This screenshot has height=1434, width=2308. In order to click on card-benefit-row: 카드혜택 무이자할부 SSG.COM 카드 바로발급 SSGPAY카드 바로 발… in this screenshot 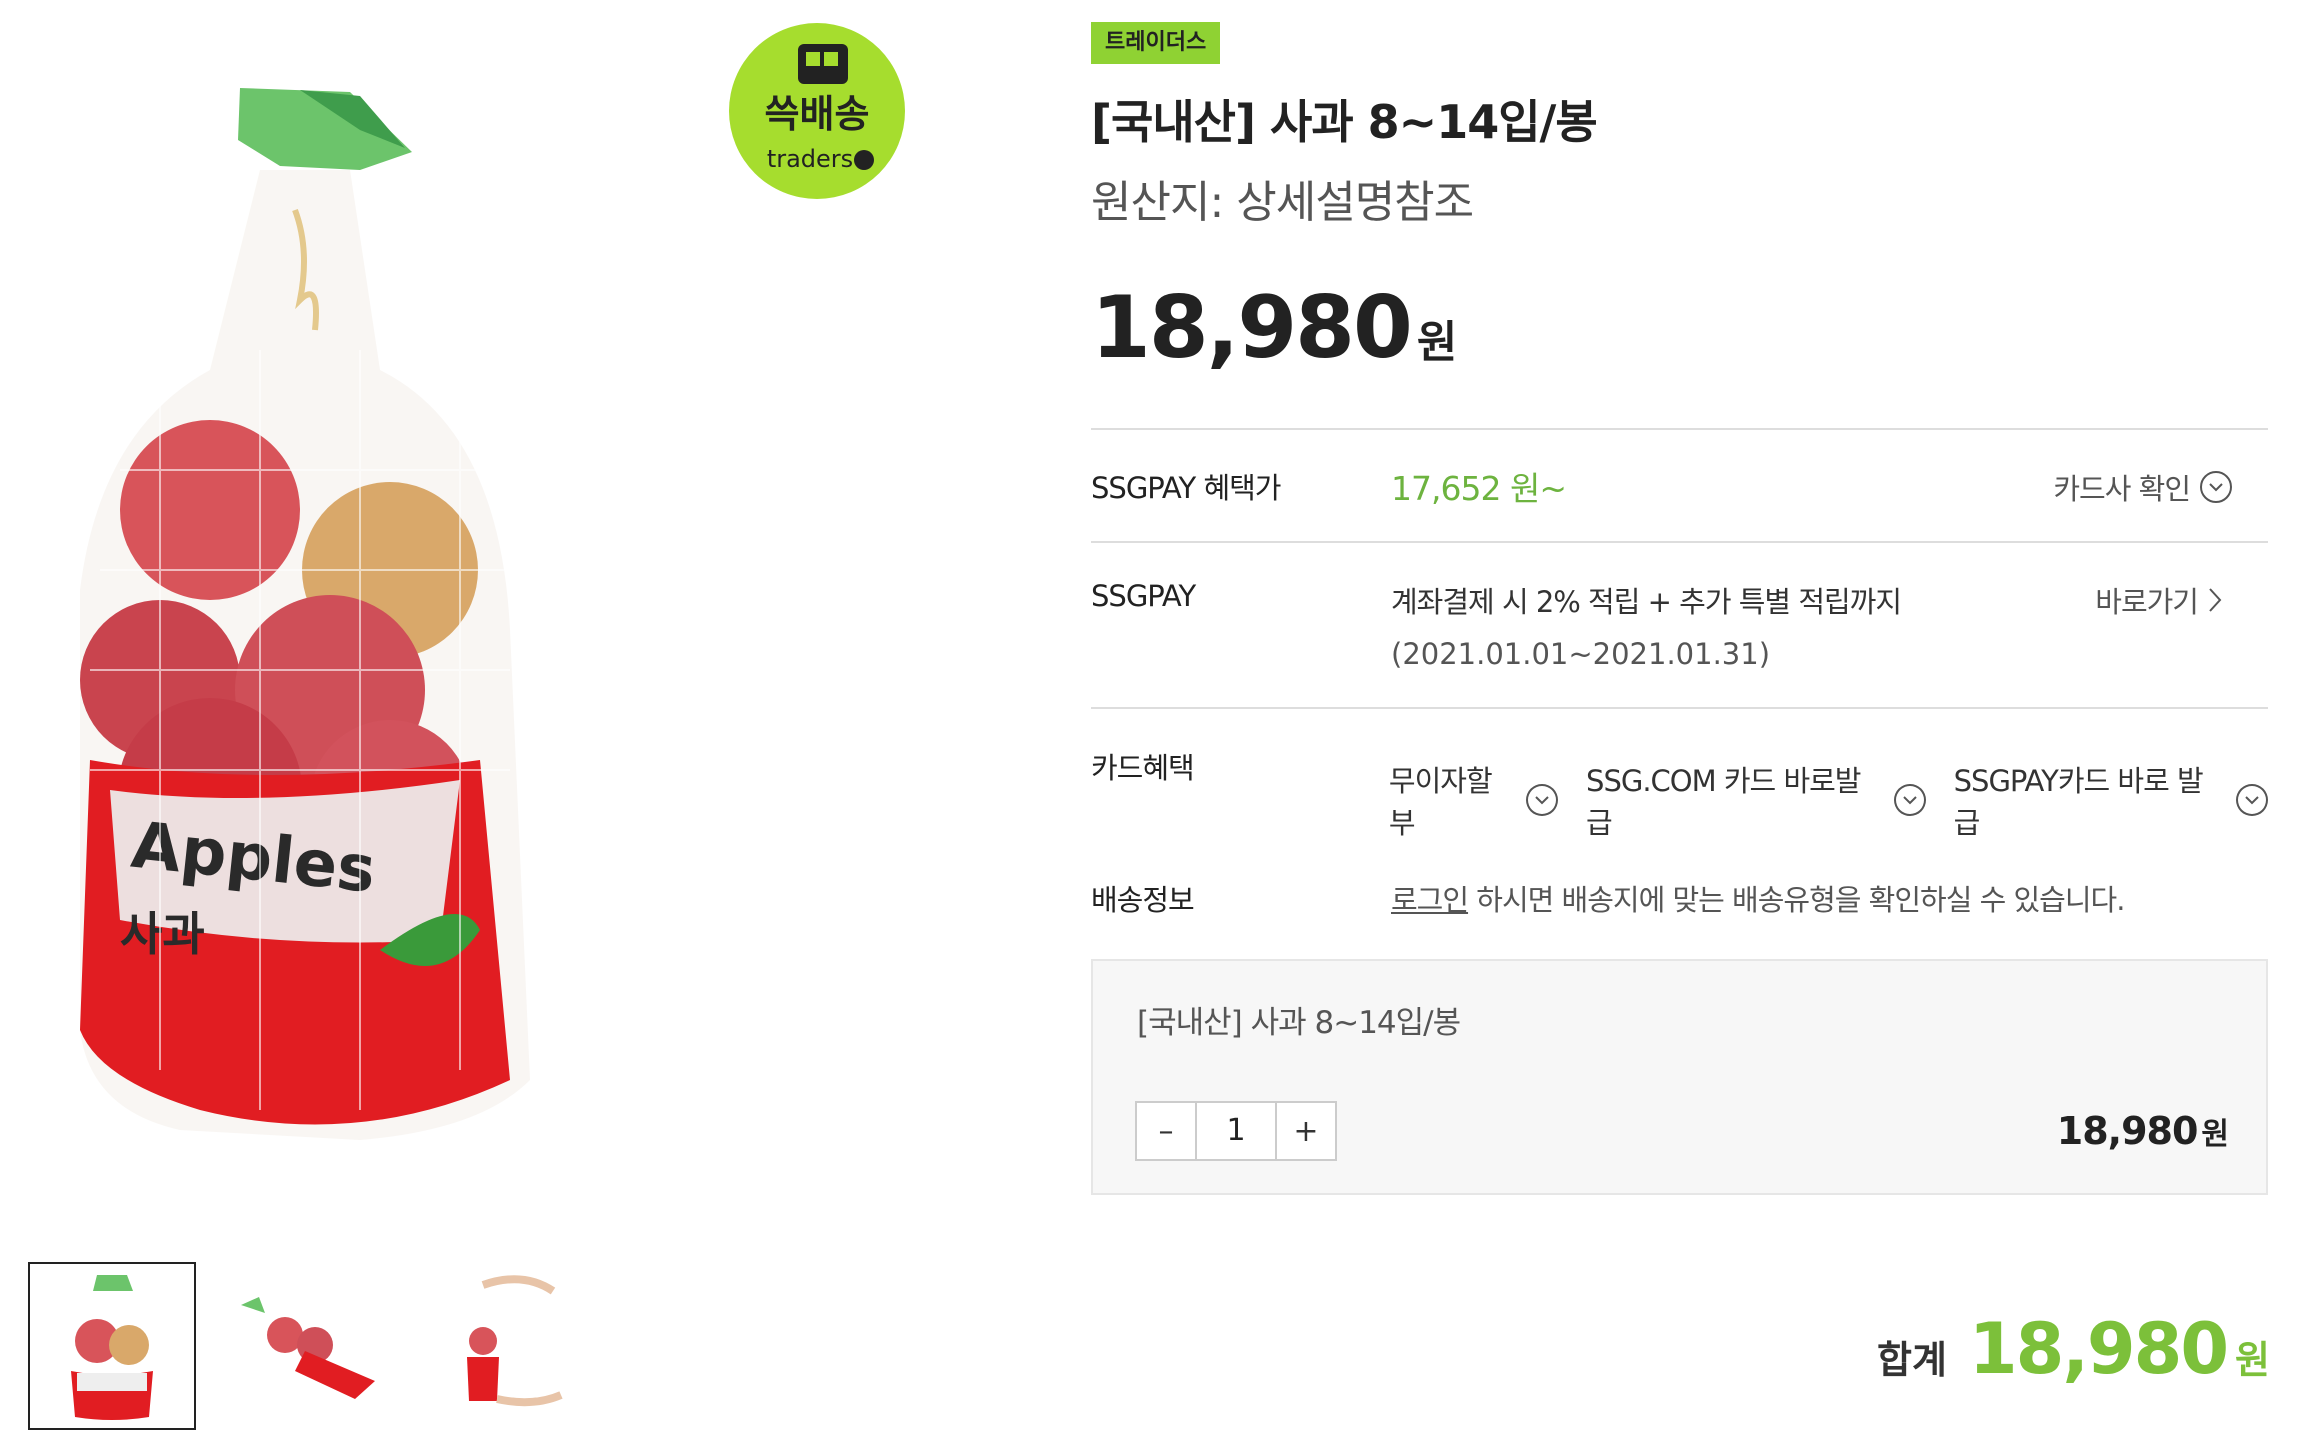, I will do `click(1680, 782)`.